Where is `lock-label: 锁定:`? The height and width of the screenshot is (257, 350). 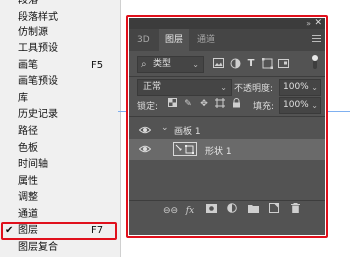
lock-label: 锁定: is located at coordinates (148, 107).